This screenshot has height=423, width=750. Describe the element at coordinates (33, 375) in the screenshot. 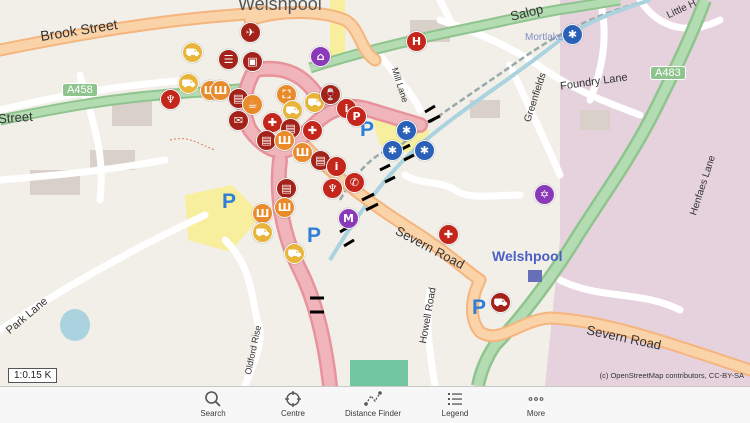

I see `map-scale: 1:0.15 K` at that location.